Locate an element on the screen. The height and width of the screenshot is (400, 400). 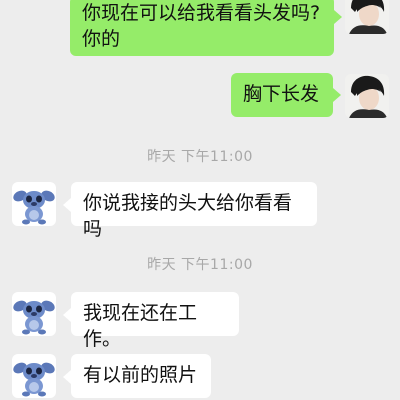
message-text: 胸下长发 is located at coordinates (281, 94).